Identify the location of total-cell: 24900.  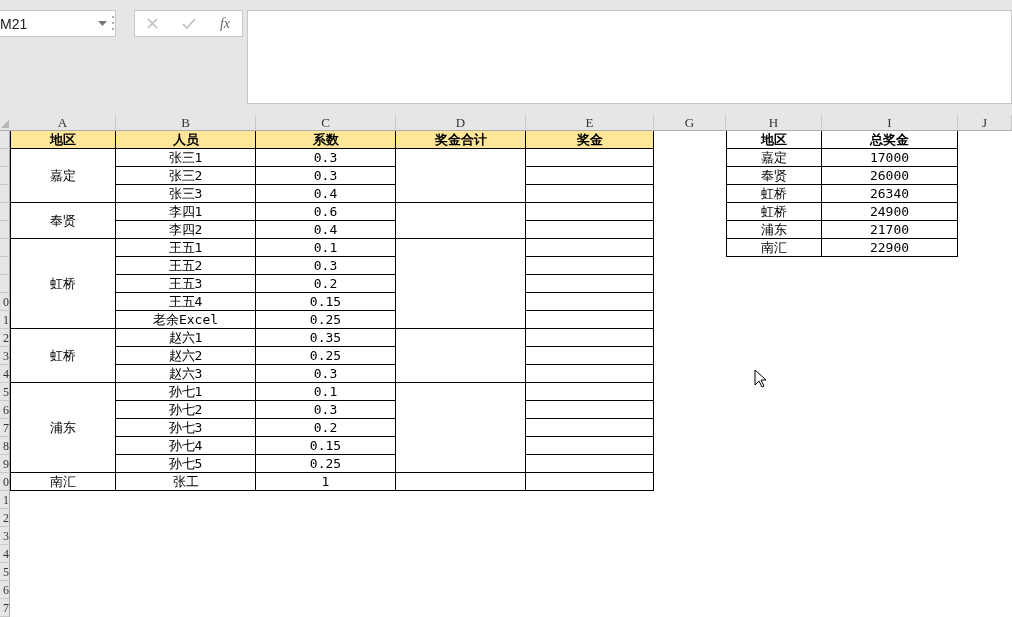
(890, 212).